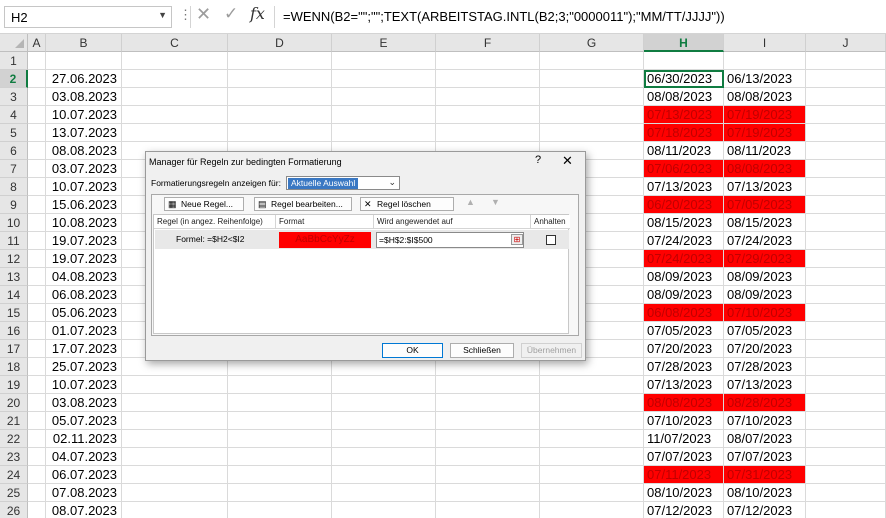 Image resolution: width=886 pixels, height=518 pixels. What do you see at coordinates (684, 313) in the screenshot?
I see `cell-h15: 06/08/2023` at bounding box center [684, 313].